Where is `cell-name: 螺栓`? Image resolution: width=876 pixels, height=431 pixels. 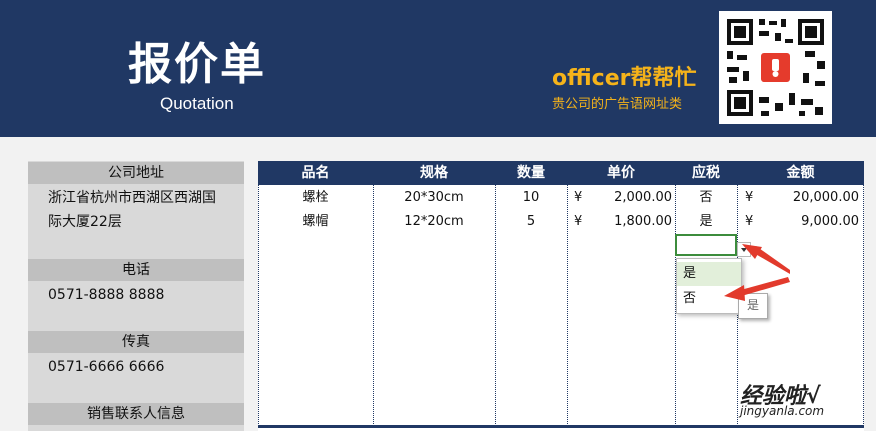 cell-name: 螺栓 is located at coordinates (315, 198).